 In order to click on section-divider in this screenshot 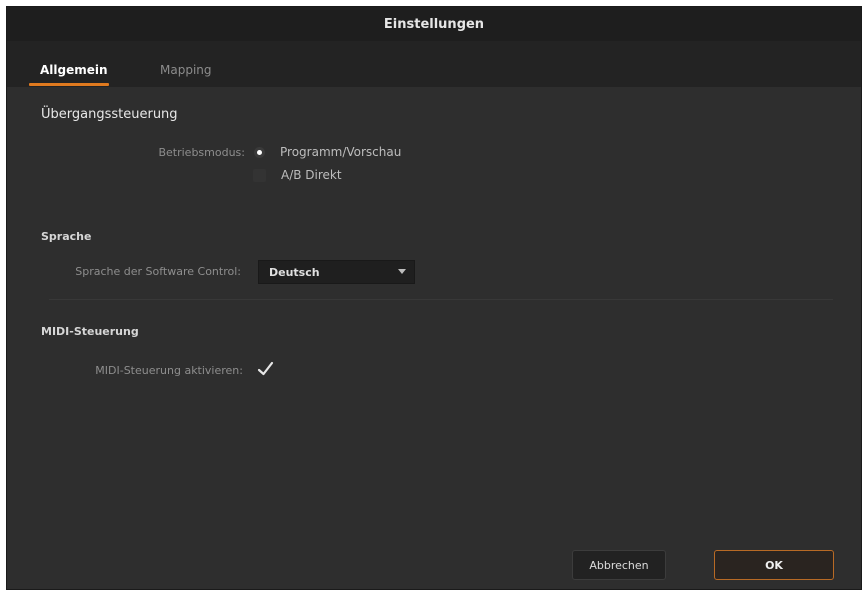, I will do `click(441, 299)`.